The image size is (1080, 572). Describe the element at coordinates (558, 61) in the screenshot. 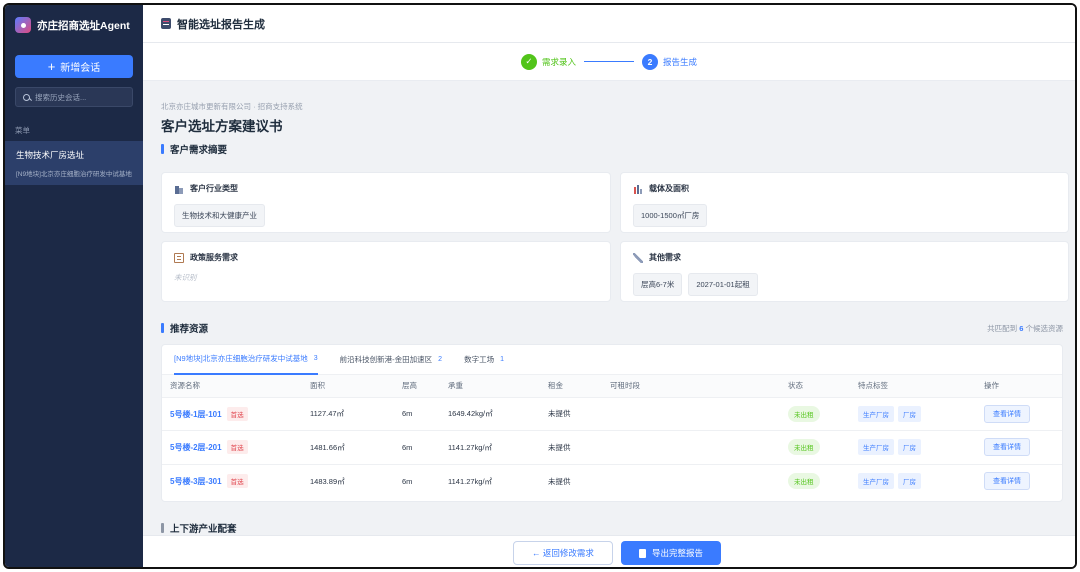

I see `step-label: 需求录入` at that location.